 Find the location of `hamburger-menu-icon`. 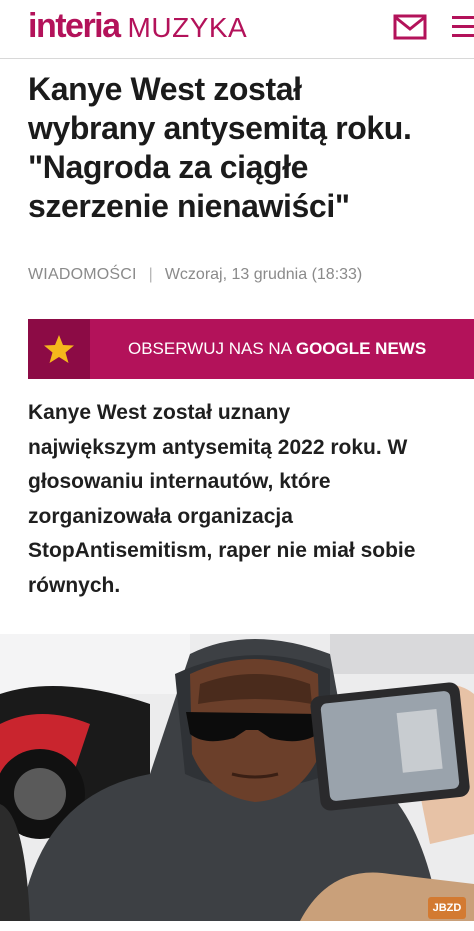

hamburger-menu-icon is located at coordinates (463, 26).